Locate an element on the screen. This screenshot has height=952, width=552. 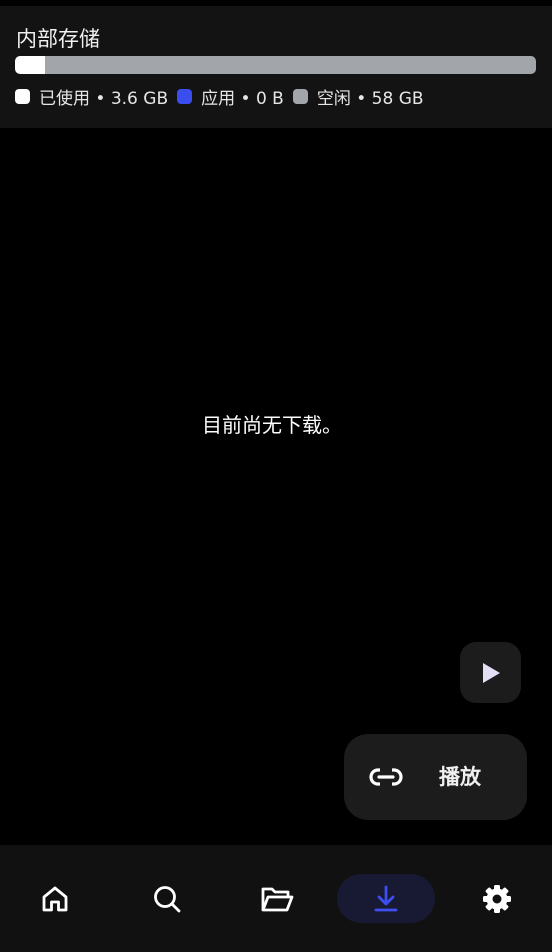
nav-item-search is located at coordinates (167, 898).